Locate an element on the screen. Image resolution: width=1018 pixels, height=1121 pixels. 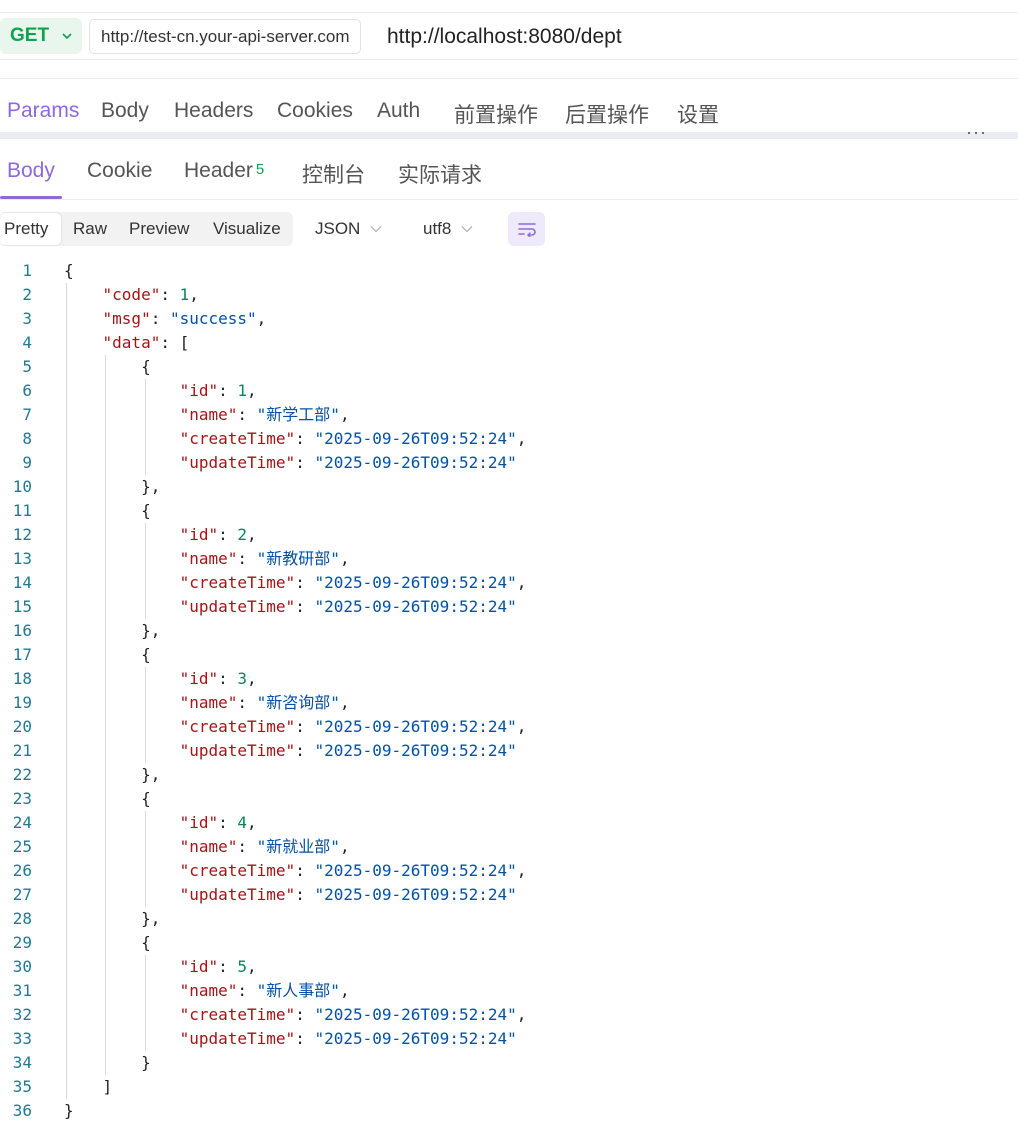
code-line: 9 "updateTime": "2025-09-26T09:52:24" is located at coordinates (509, 463).